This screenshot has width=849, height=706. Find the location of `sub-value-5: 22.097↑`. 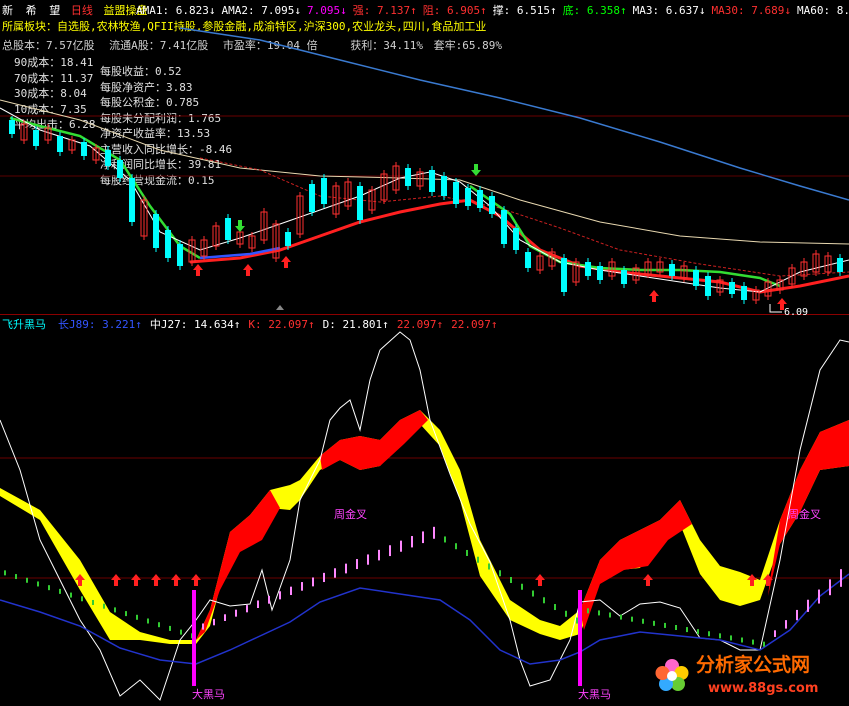

sub-value-5: 22.097↑ is located at coordinates (474, 324).